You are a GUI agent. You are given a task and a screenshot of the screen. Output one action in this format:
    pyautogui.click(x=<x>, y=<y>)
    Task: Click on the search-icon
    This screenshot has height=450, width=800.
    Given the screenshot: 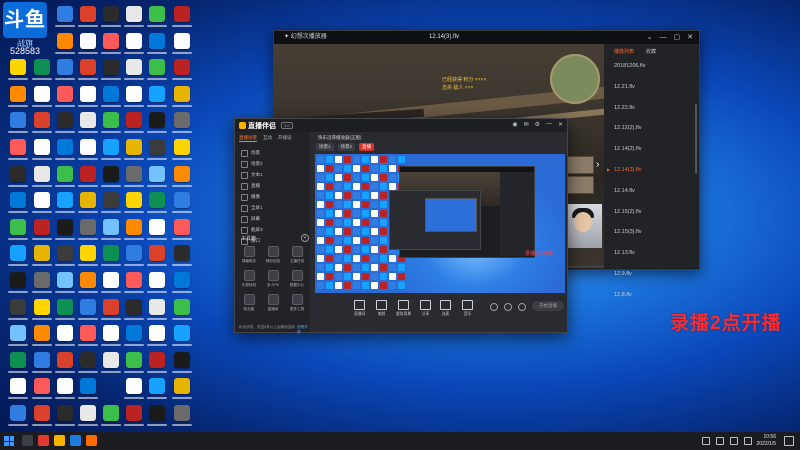 What is the action you would take?
    pyautogui.click(x=27, y=440)
    